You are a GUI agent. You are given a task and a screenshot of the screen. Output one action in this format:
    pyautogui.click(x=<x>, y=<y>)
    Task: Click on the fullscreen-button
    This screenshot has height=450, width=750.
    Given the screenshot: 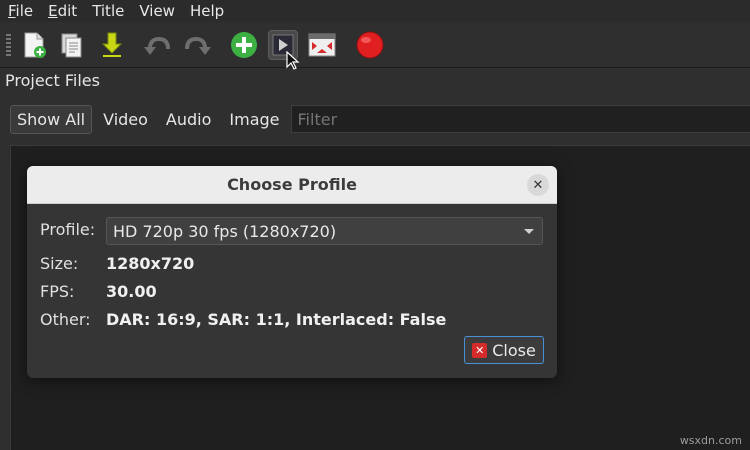 What is the action you would take?
    pyautogui.click(x=322, y=45)
    